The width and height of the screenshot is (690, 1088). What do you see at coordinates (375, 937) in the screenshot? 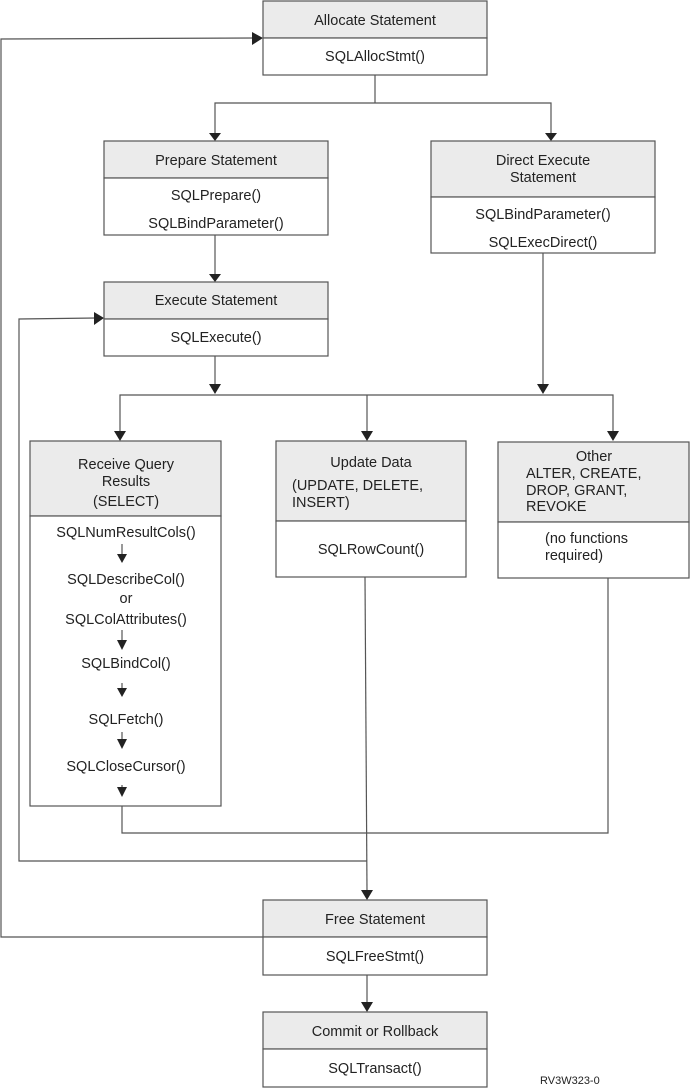
I see `free-statement-box: Free Statement SQLFreeStmt()` at bounding box center [375, 937].